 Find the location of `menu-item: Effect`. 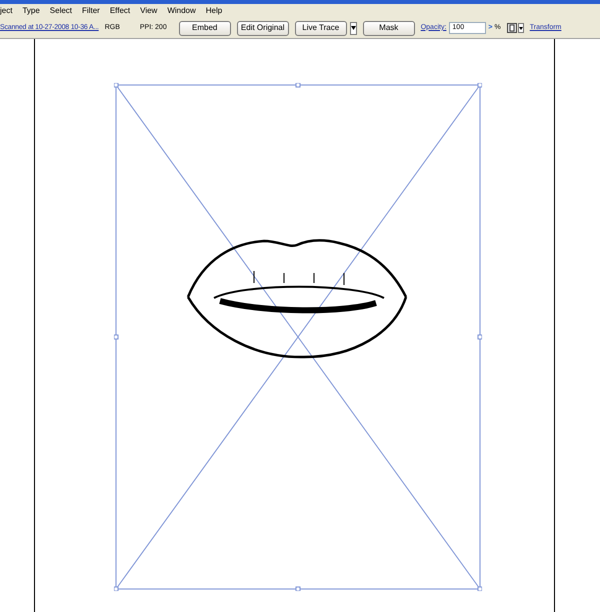

menu-item: Effect is located at coordinates (120, 11).